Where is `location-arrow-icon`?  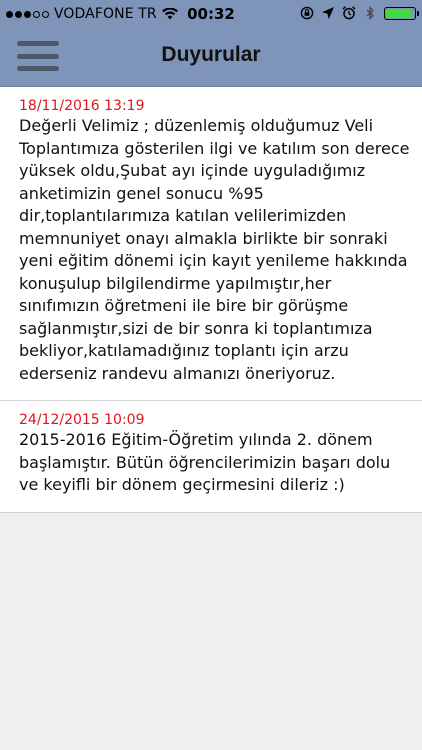 location-arrow-icon is located at coordinates (328, 13).